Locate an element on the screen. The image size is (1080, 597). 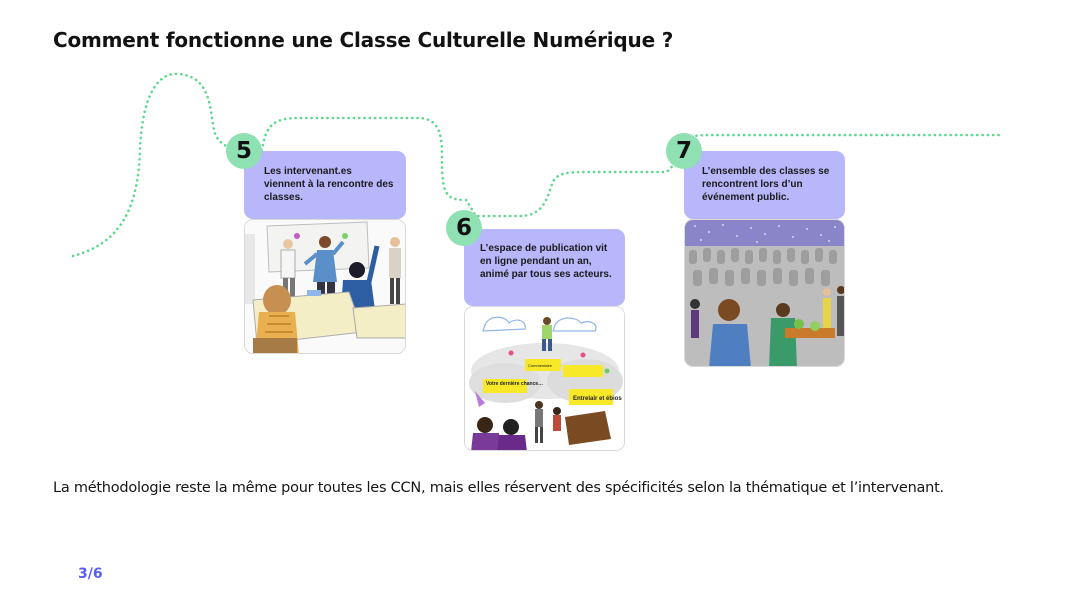
classroom-illustration is located at coordinates (325, 286).